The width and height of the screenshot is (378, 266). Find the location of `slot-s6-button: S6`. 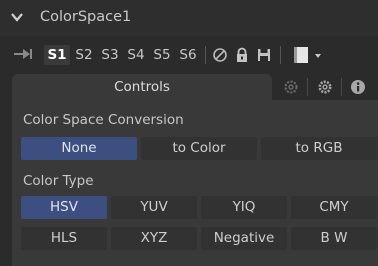

slot-s6-button: S6 is located at coordinates (188, 55).